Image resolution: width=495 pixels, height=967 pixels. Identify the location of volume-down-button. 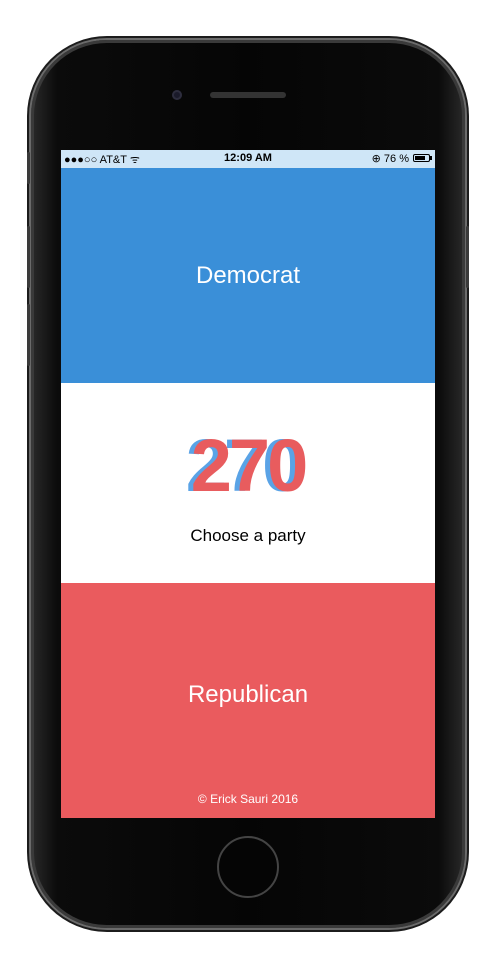
(28, 335).